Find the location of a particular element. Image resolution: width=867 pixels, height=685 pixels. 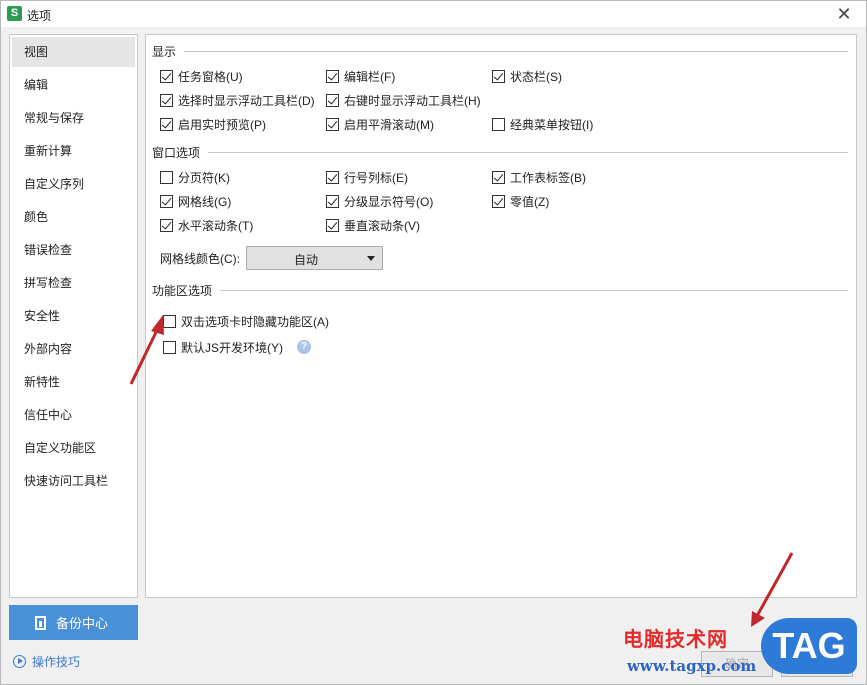

gridline-color-label: 网格线颜色(C): is located at coordinates (200, 259).